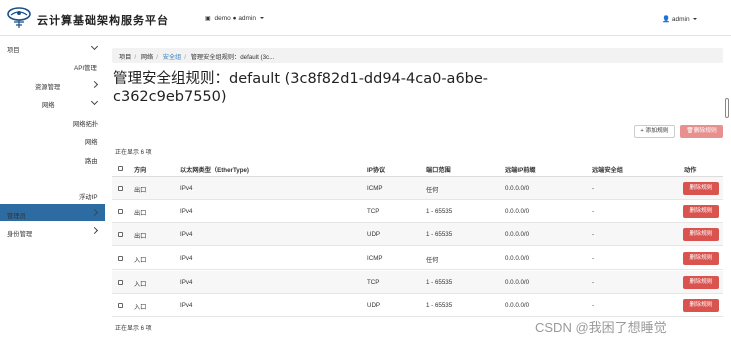  Describe the element at coordinates (170, 97) in the screenshot. I see `page-title-line2: c362c9eb7550)` at that location.